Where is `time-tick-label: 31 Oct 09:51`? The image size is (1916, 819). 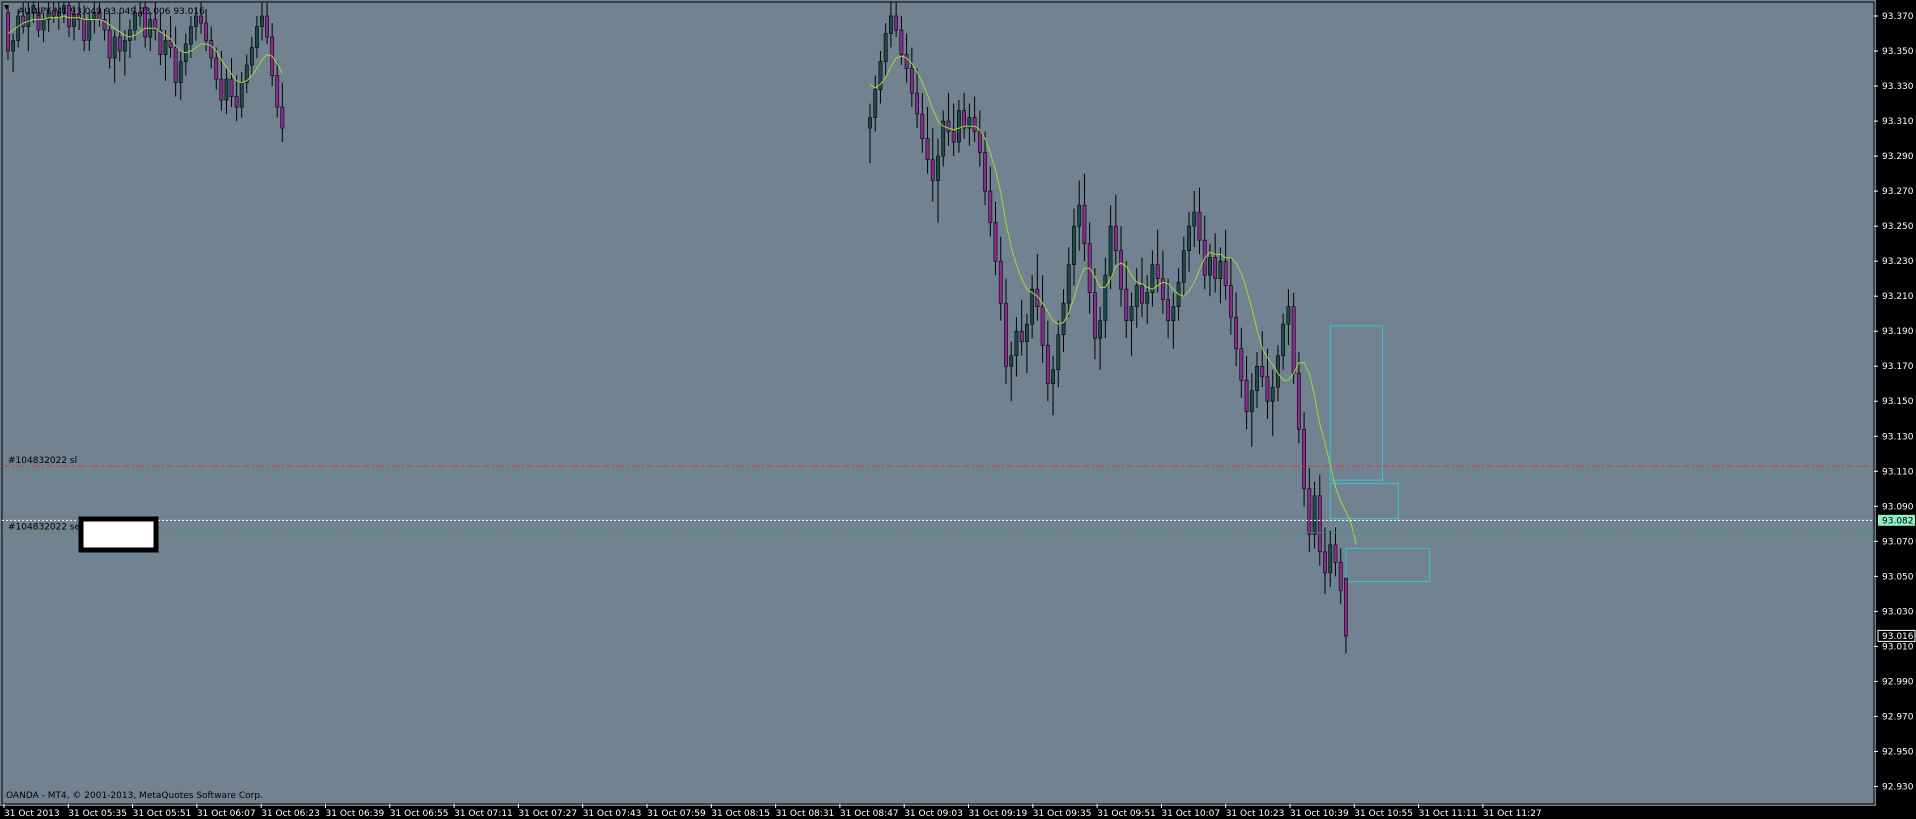
time-tick-label: 31 Oct 09:51 is located at coordinates (1126, 814).